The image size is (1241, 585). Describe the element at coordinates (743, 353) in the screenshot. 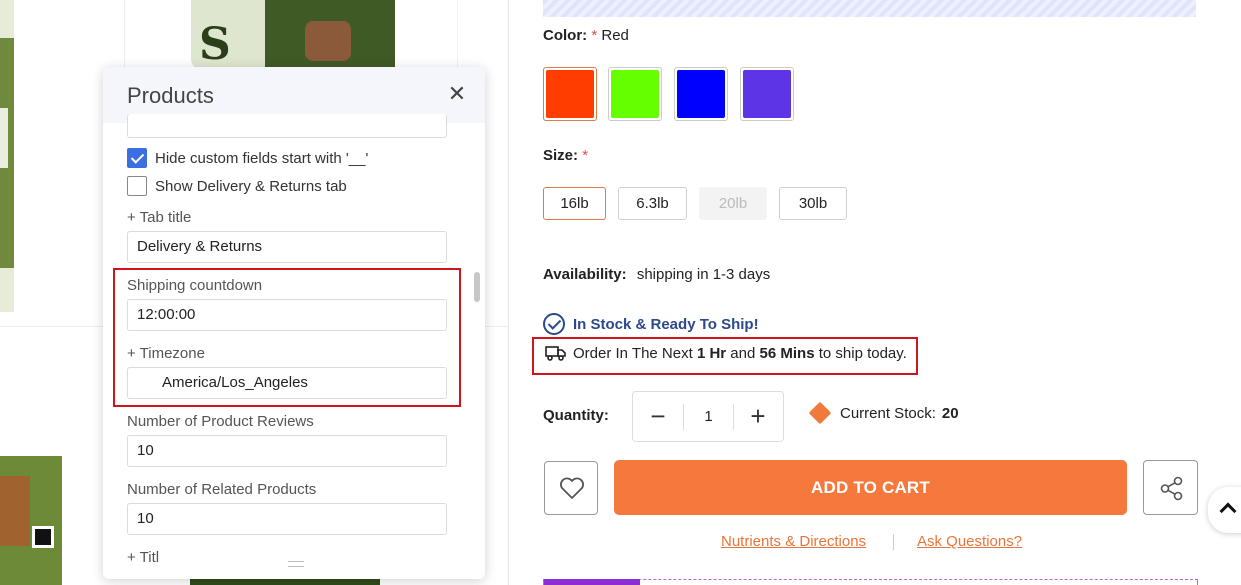

I see `order-text-mid: and` at that location.